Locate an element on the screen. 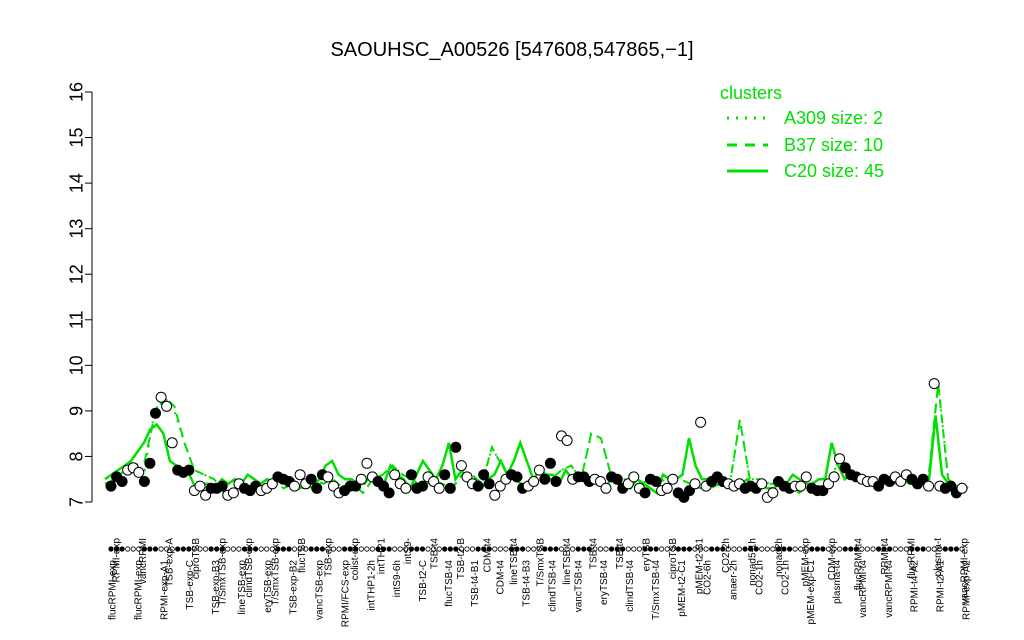 The width and height of the screenshot is (1024, 640). x-tick-label: CDM-t4 is located at coordinates (501, 577).